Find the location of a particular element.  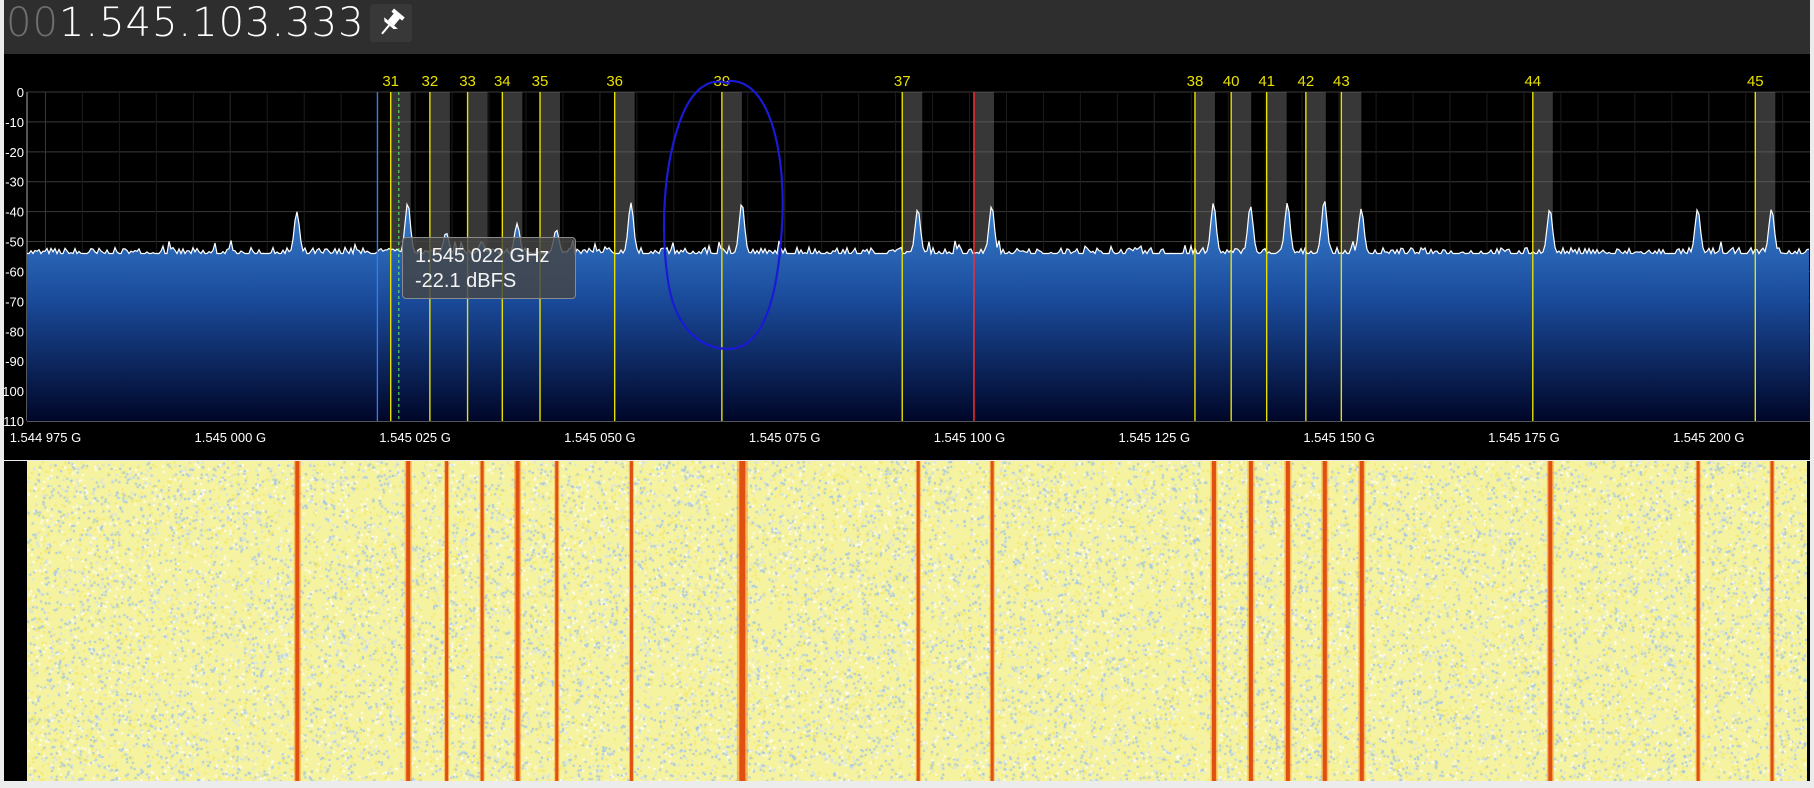

marker-label-42: 42 is located at coordinates (1306, 81).